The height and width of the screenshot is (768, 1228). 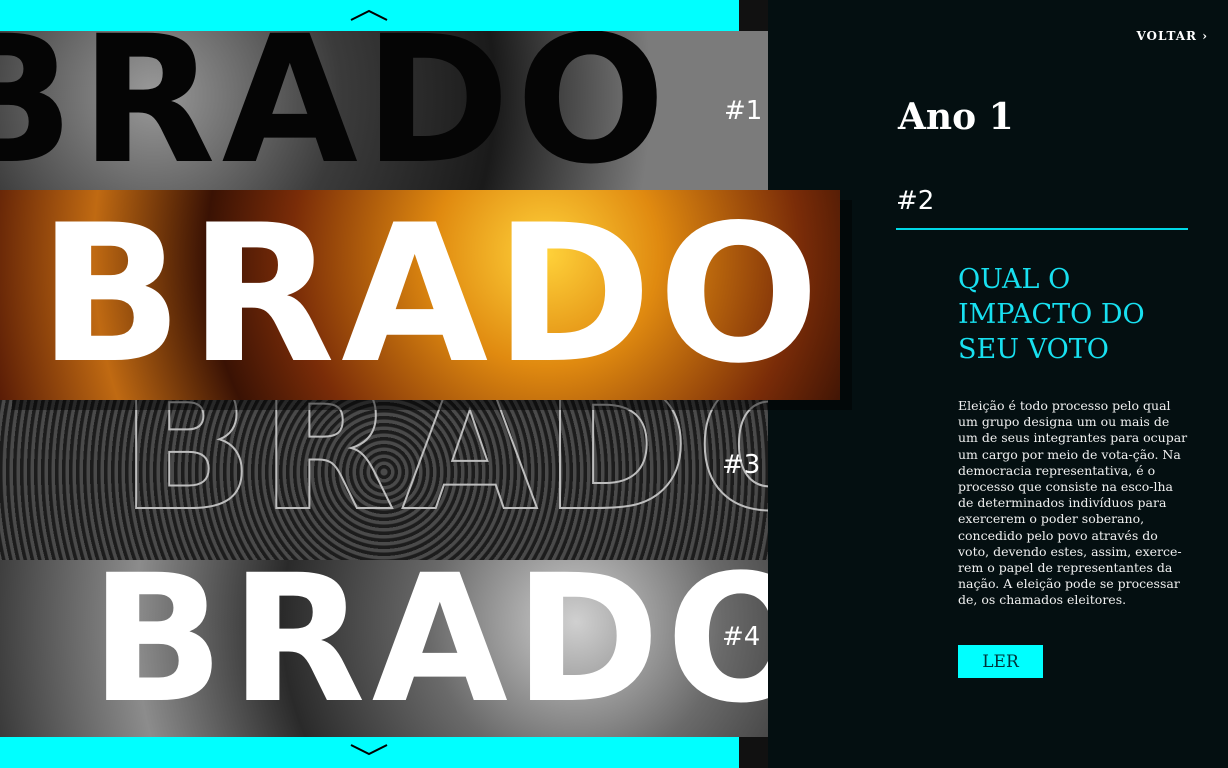 I want to click on article-headline: QUAL O IMPACTO DO SEU VOTO, so click(x=1051, y=314).